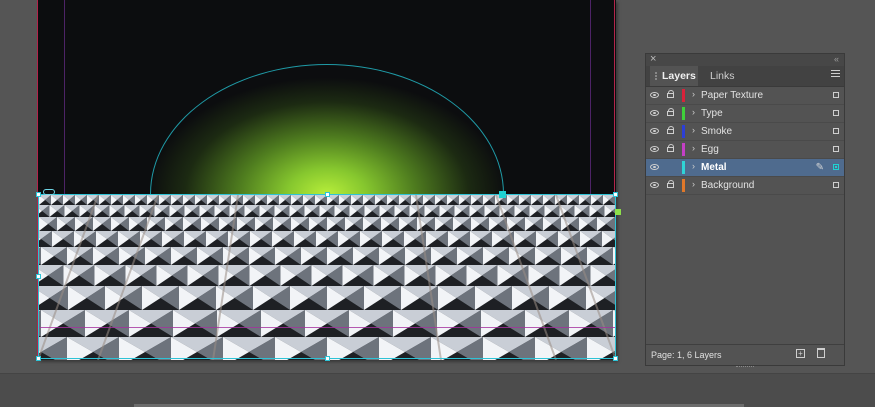 Image resolution: width=875 pixels, height=407 pixels. What do you see at coordinates (618, 212) in the screenshot?
I see `frame-anchor-handle` at bounding box center [618, 212].